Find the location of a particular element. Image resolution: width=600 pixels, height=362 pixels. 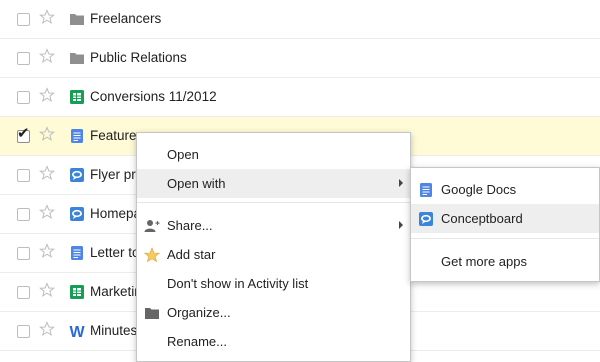

menu-item-label: Add star is located at coordinates (191, 254).